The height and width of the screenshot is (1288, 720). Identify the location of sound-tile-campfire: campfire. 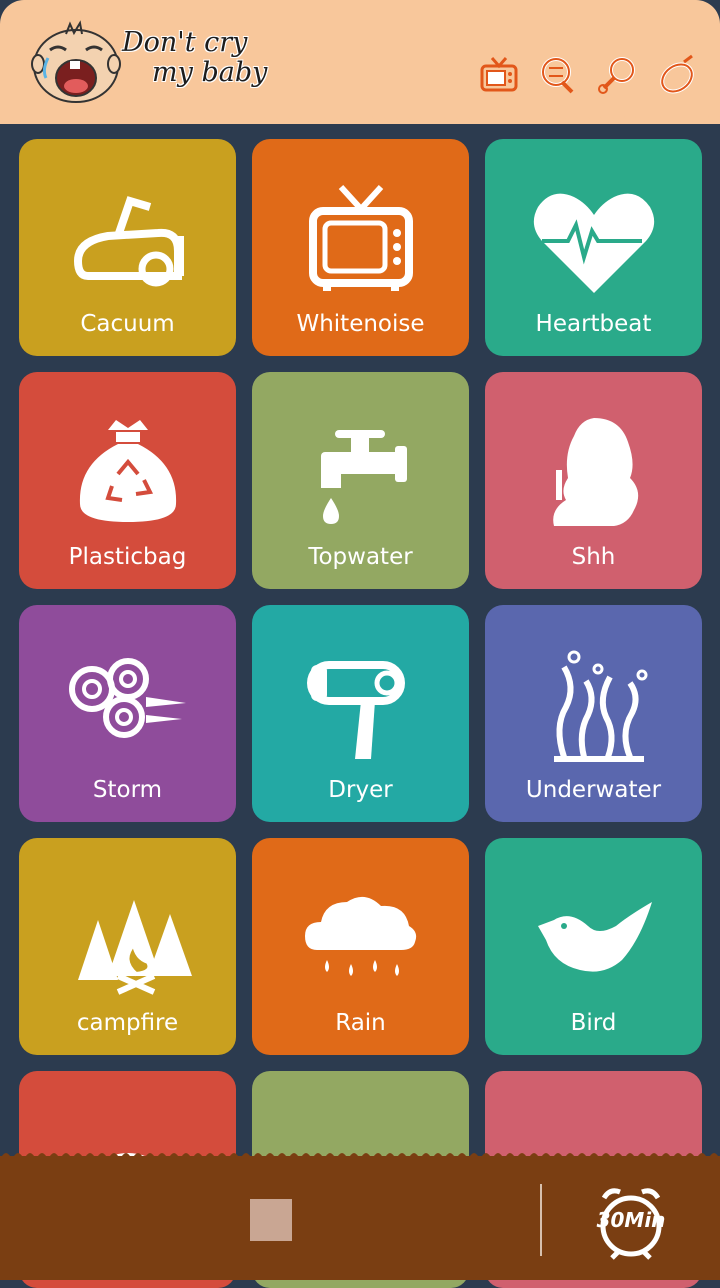
(127, 946).